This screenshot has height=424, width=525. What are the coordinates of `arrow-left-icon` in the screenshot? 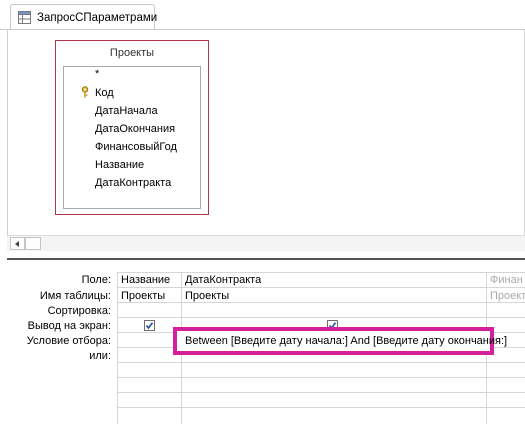 It's located at (17, 244).